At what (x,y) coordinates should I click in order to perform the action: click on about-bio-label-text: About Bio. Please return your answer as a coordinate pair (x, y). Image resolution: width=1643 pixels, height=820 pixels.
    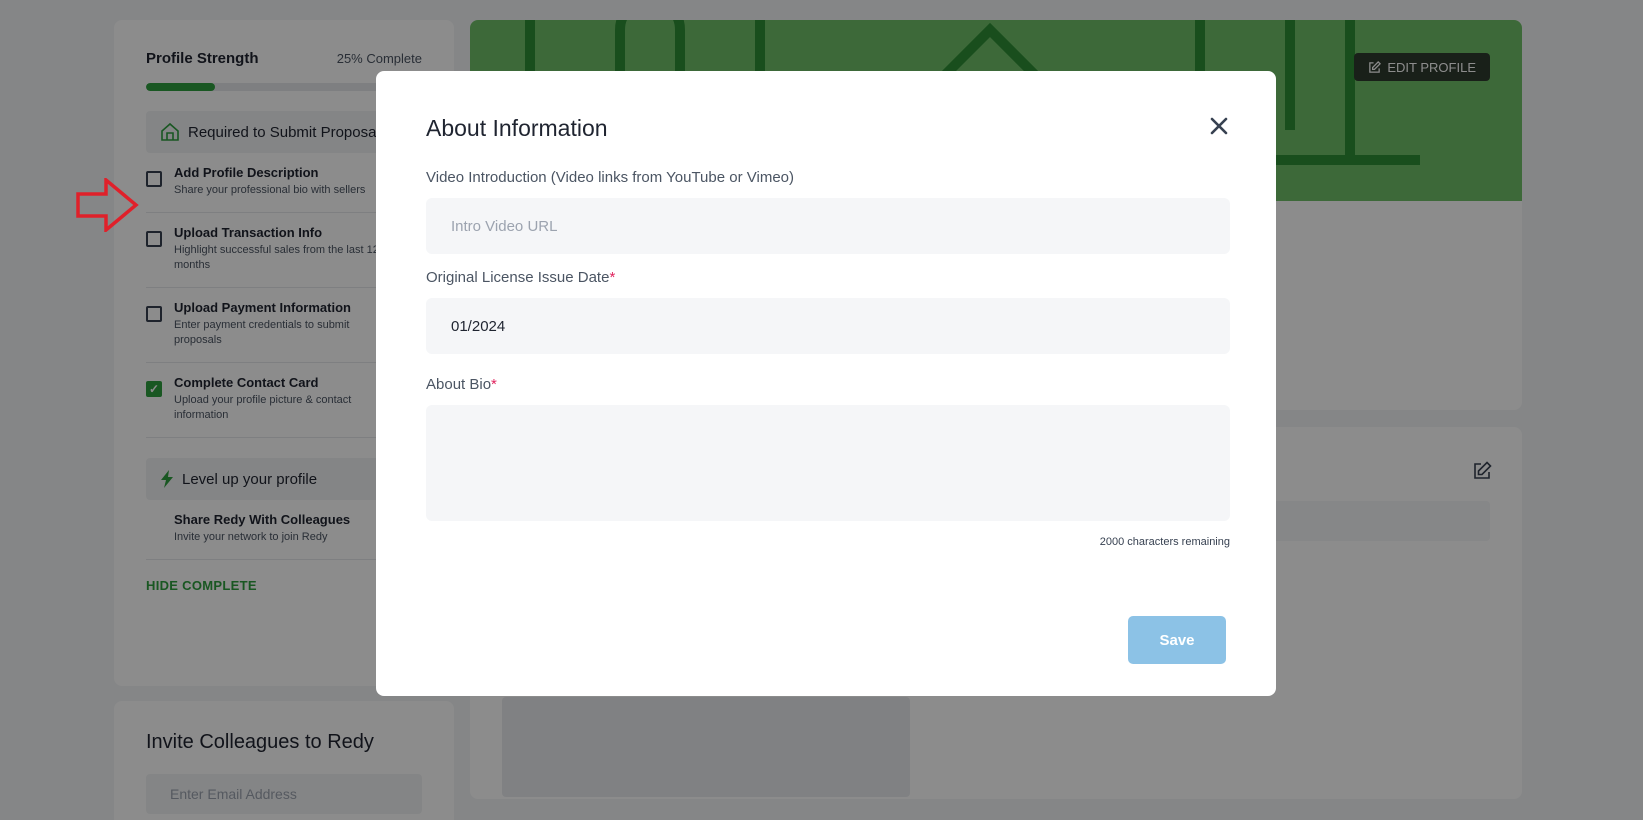
    Looking at the image, I should click on (459, 384).